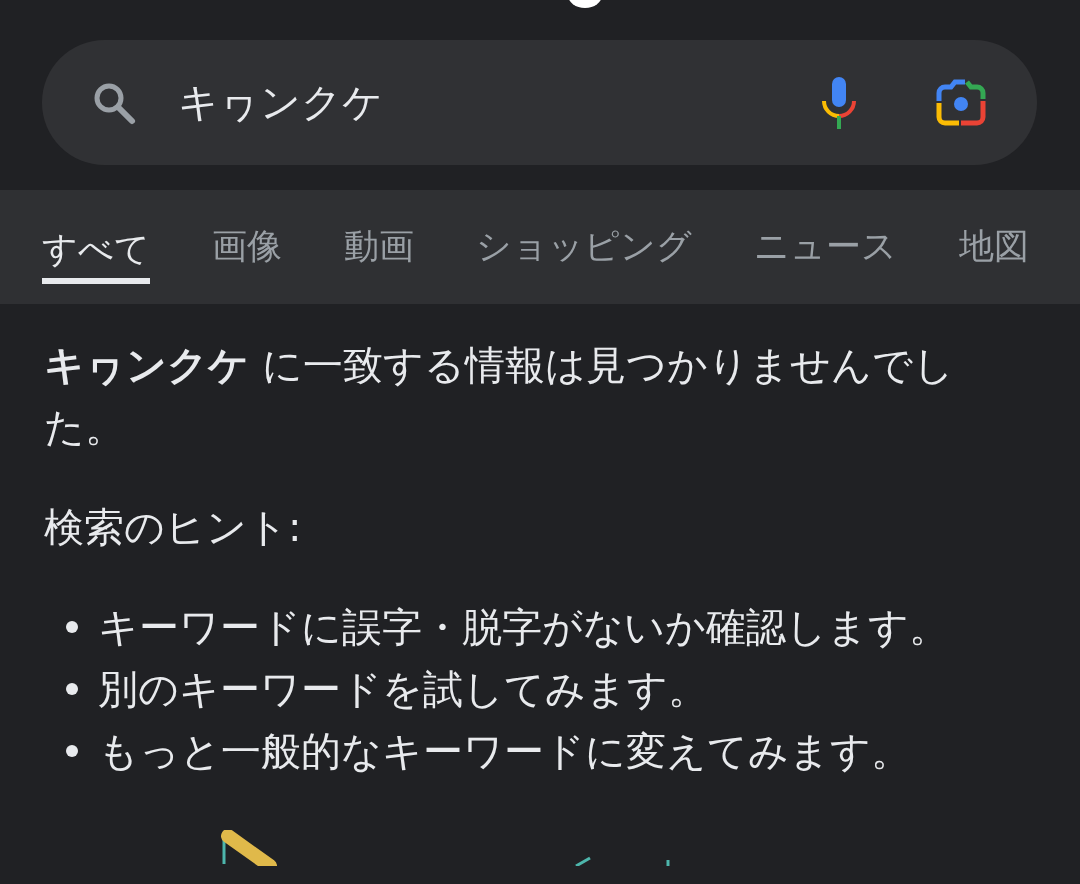 This screenshot has width=1080, height=884. Describe the element at coordinates (403, 689) in the screenshot. I see `hint-text: 別のキーワードを試してみます。` at that location.